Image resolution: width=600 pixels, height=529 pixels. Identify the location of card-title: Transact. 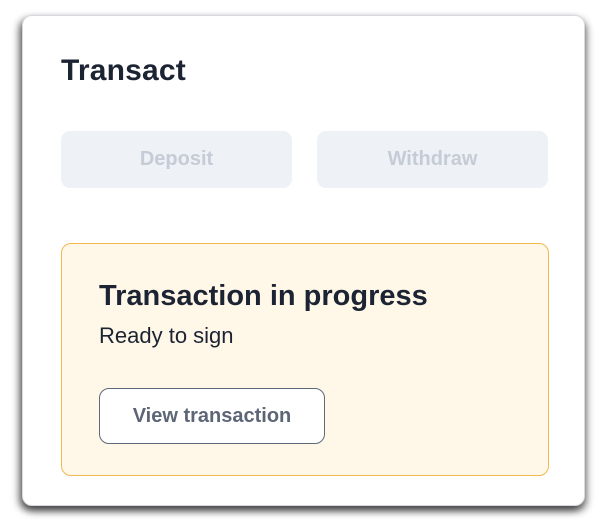
(123, 70).